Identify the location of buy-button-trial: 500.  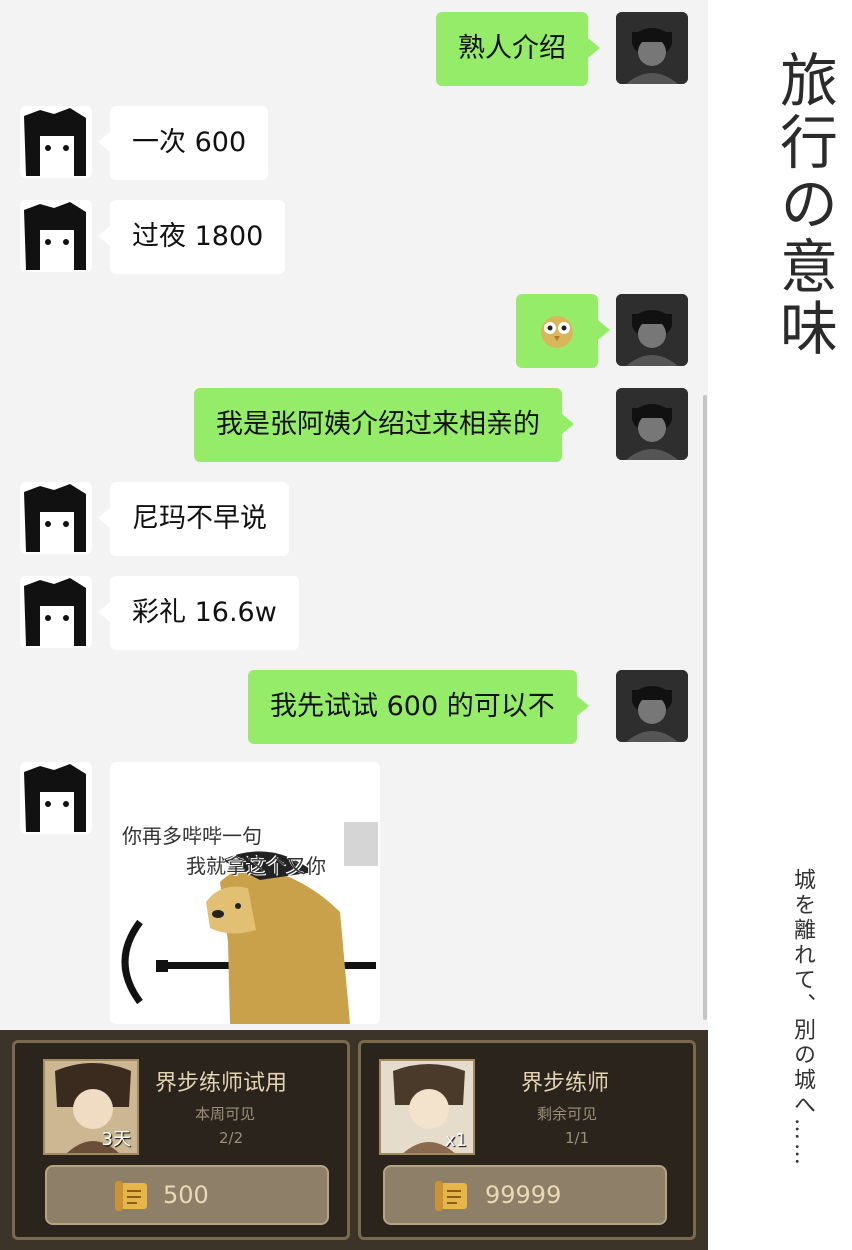
(187, 1195).